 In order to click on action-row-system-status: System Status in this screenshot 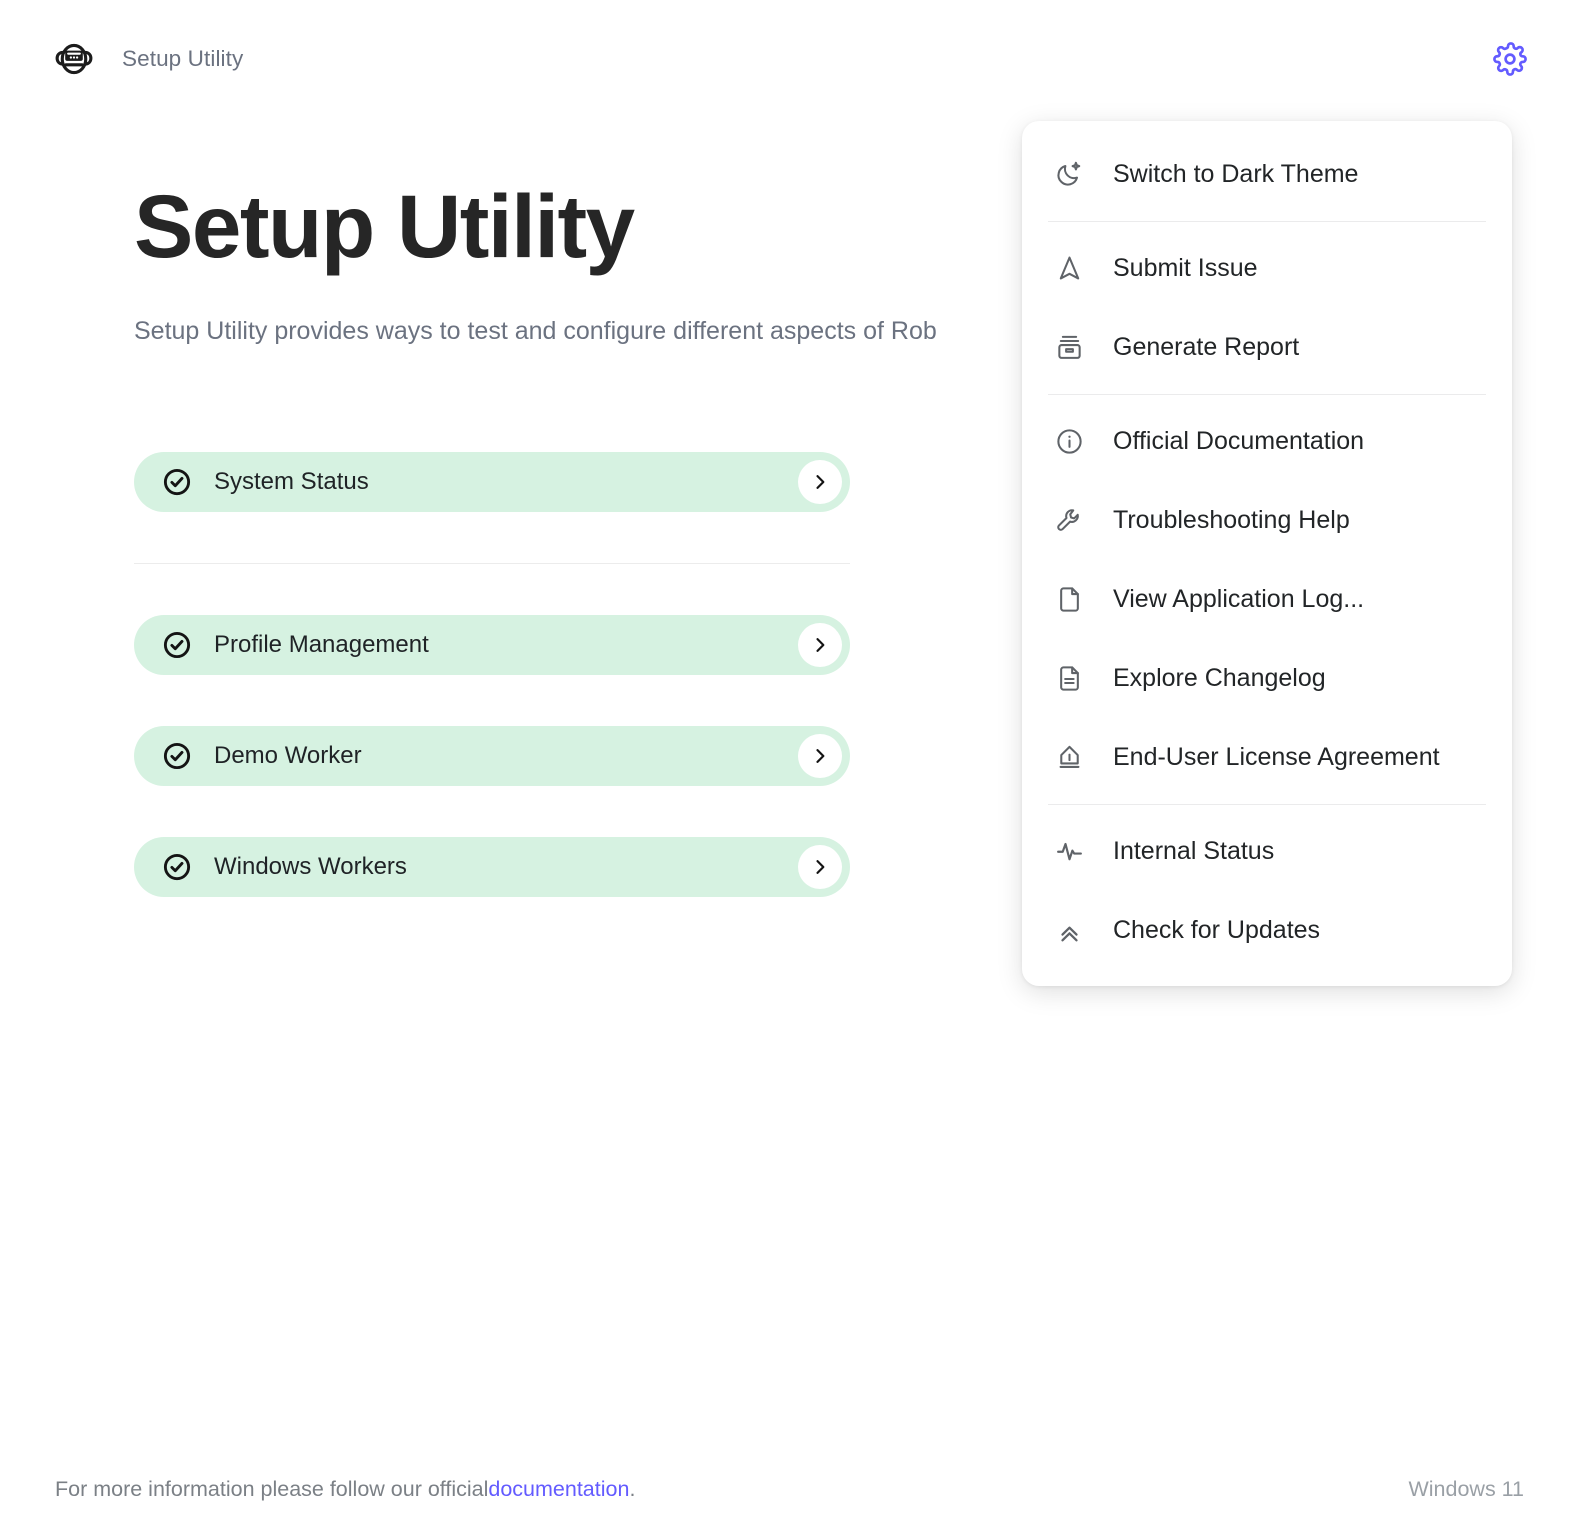, I will do `click(492, 482)`.